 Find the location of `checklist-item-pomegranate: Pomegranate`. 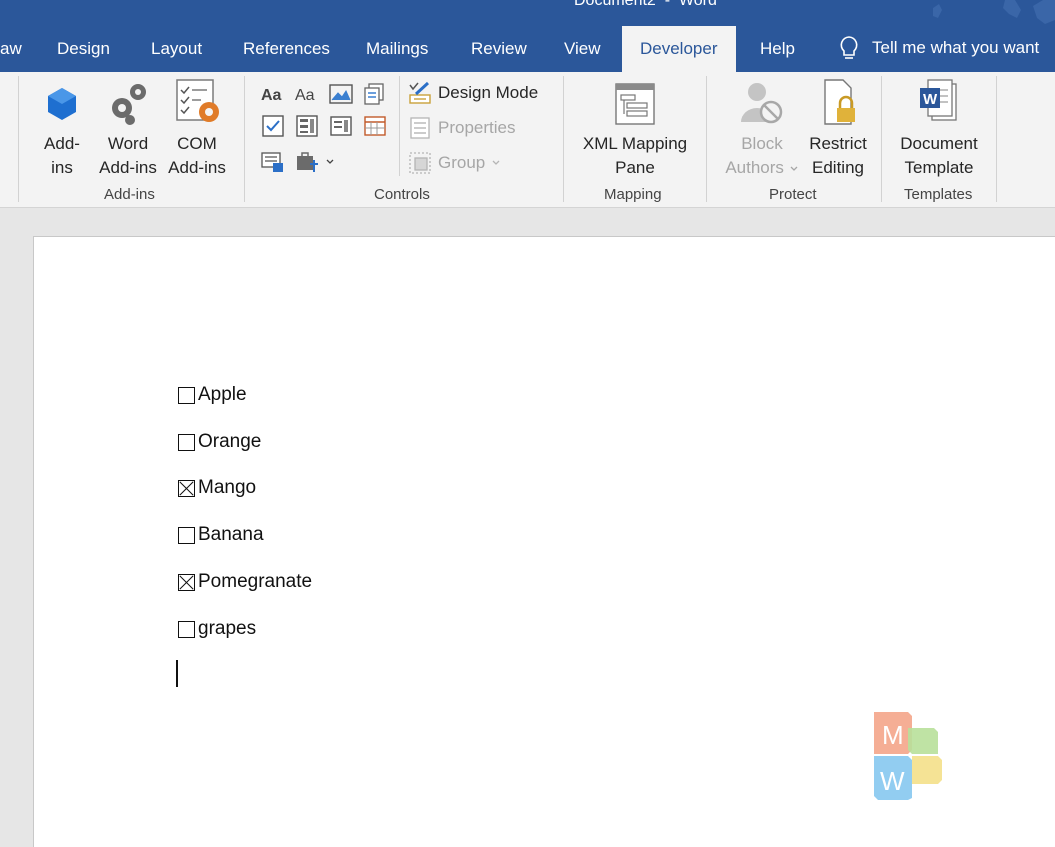

checklist-item-pomegranate: Pomegranate is located at coordinates (245, 582).